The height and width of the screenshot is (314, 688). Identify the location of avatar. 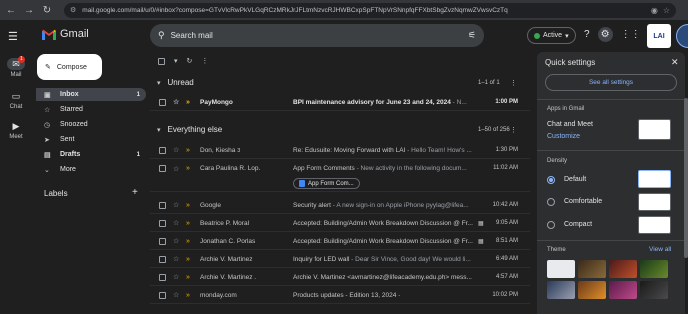
(682, 36).